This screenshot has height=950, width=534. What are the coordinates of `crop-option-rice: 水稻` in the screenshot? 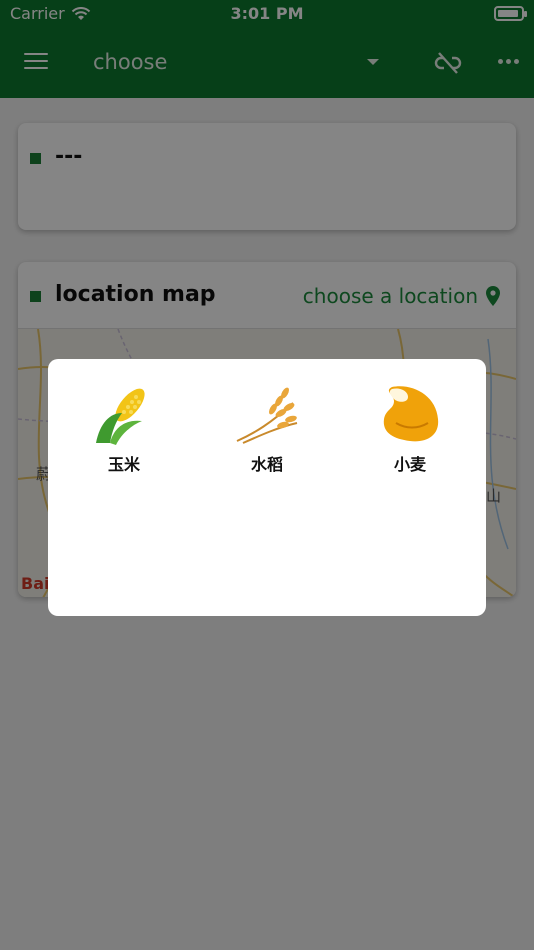 It's located at (267, 429).